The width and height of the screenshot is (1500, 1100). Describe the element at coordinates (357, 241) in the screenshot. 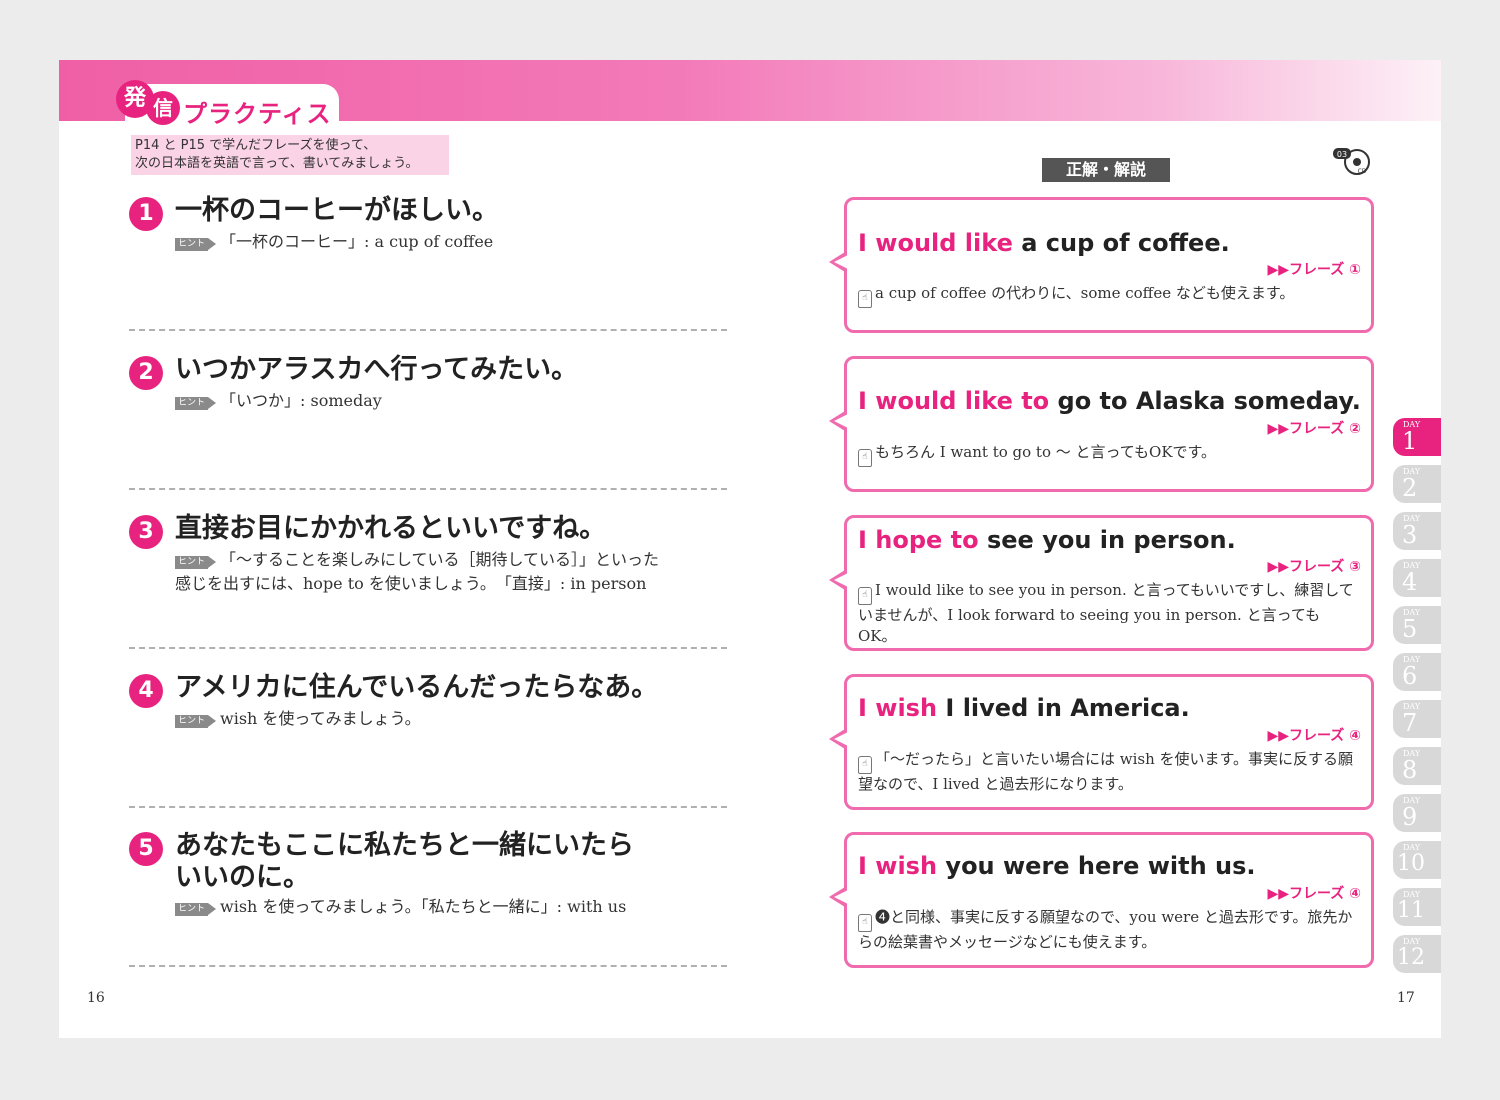

I see `hint-text: 「一杯のコーヒー」: a cup of coffee` at that location.